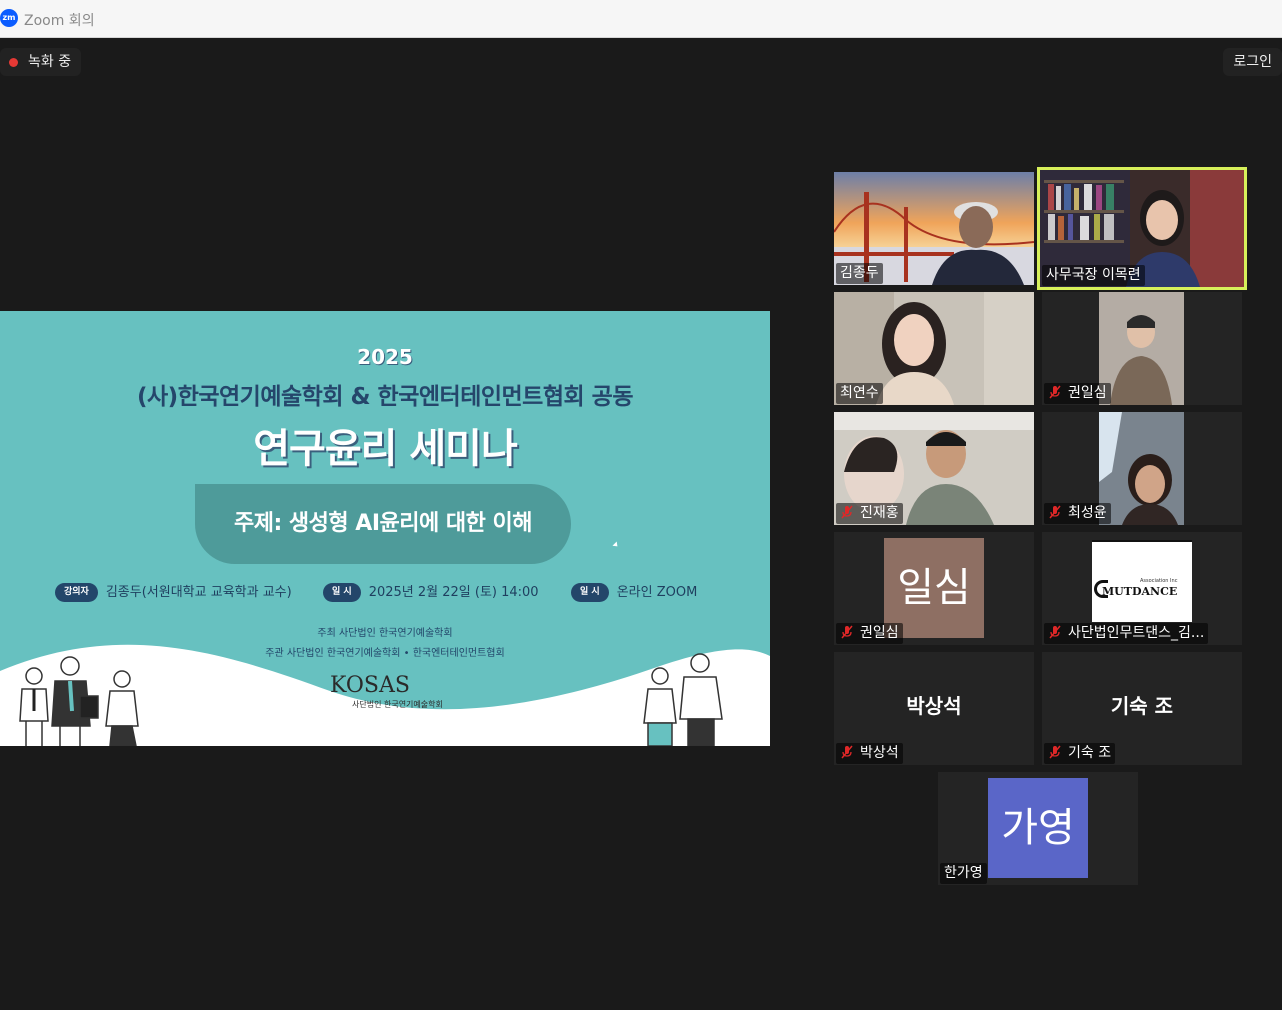 The image size is (1282, 1010). I want to click on window-titlebar: zm Zoom 회의, so click(641, 19).